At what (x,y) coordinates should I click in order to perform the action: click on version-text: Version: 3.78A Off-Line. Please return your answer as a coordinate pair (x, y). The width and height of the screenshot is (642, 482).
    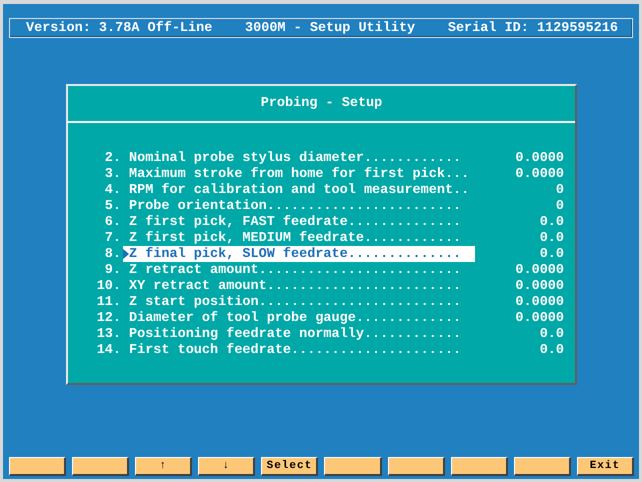
    Looking at the image, I should click on (119, 28).